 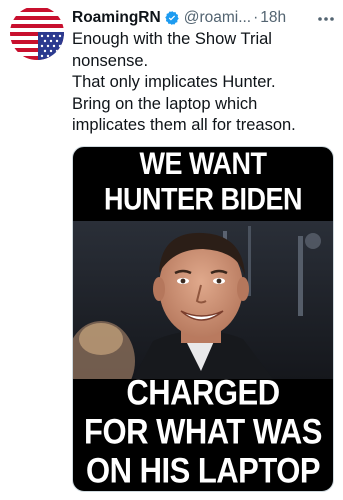 I want to click on meme-caption-line: ON HIS LAPTOP, so click(x=203, y=470).